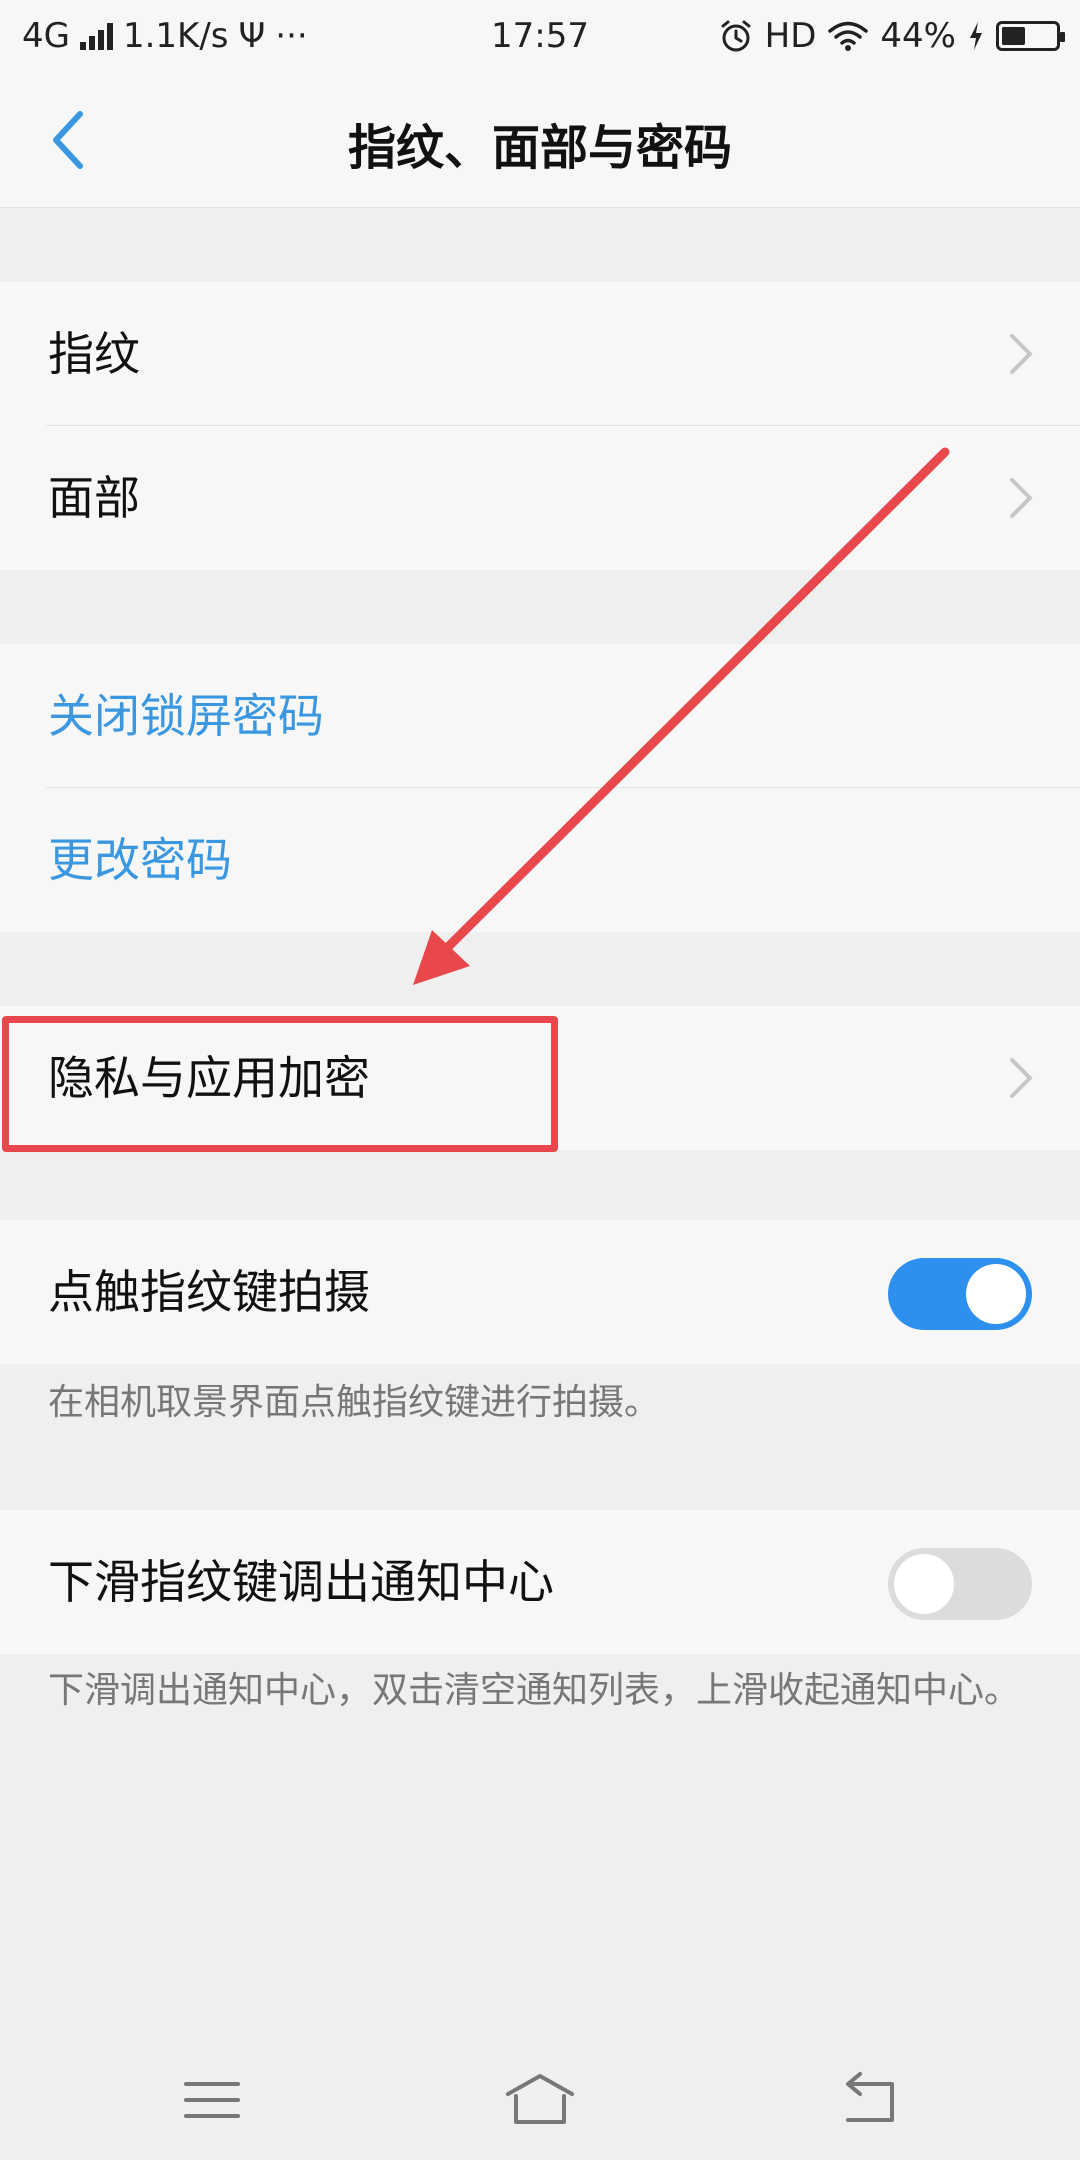  I want to click on touch-capture-row: 点触指纹键拍摄, so click(540, 1292).